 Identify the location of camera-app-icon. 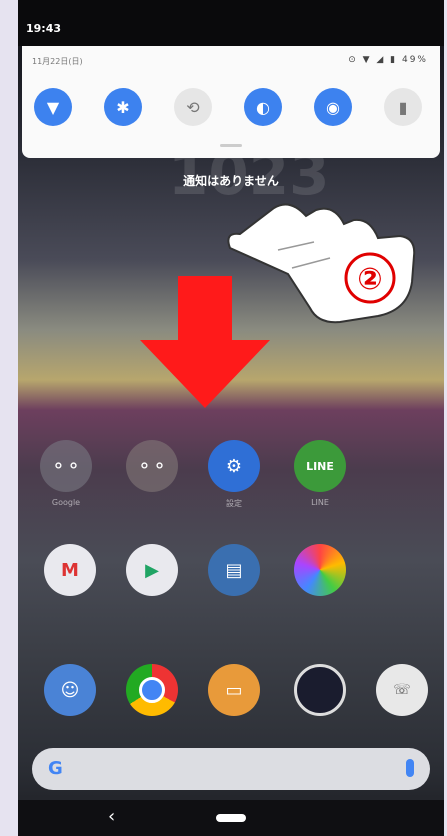
(320, 690).